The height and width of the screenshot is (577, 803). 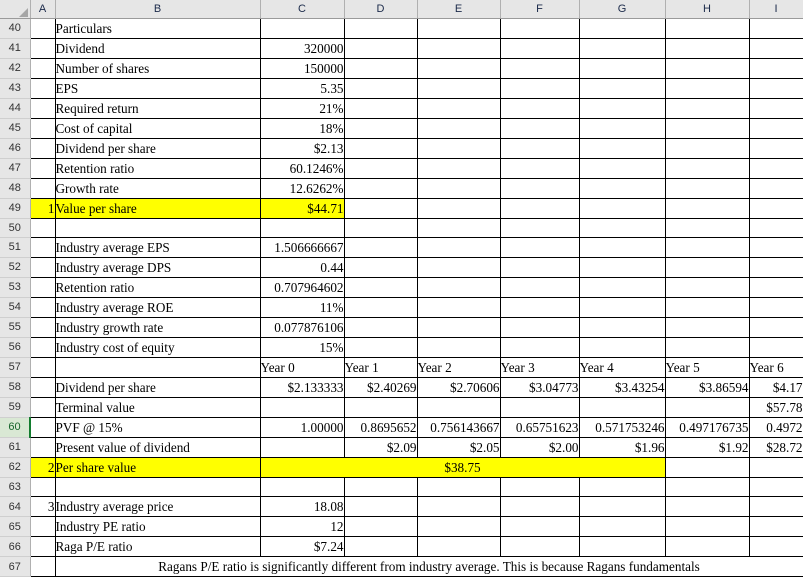 I want to click on cell-G50, so click(x=622, y=227).